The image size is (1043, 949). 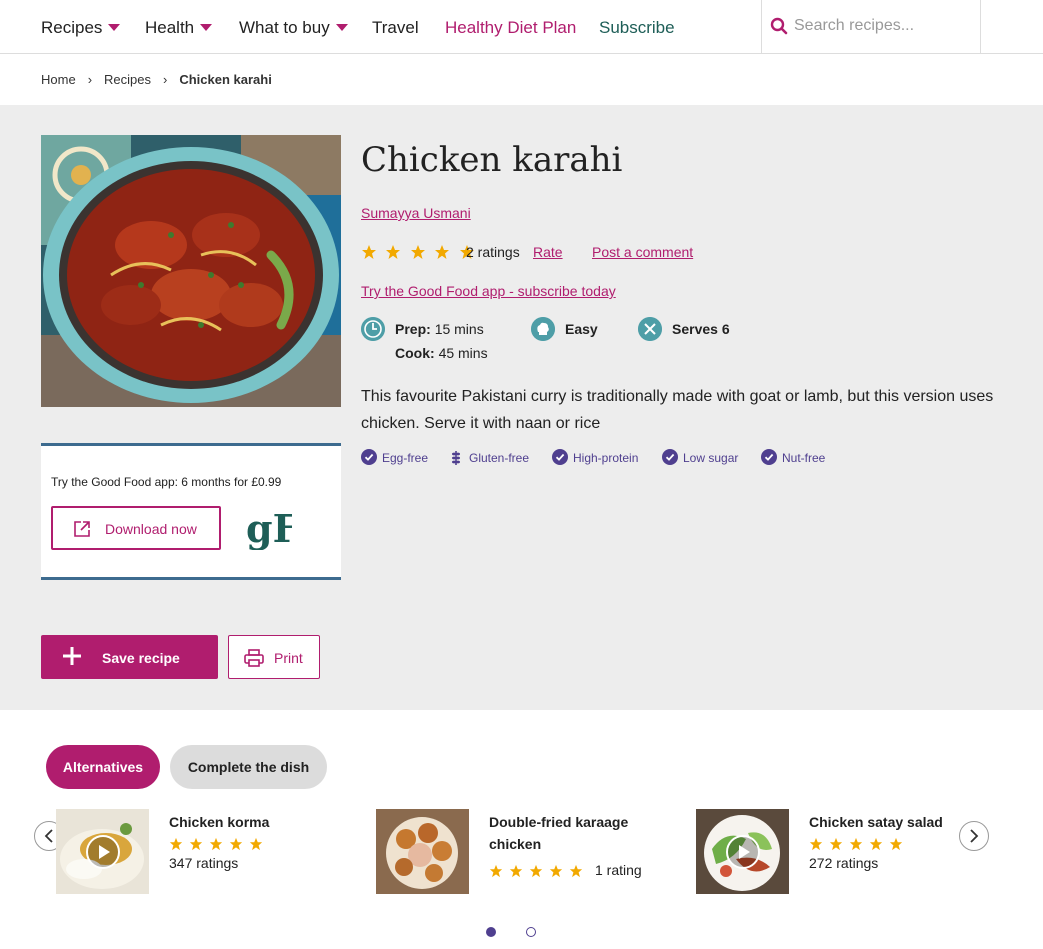 What do you see at coordinates (341, 28) in the screenshot?
I see `caret-down-icon` at bounding box center [341, 28].